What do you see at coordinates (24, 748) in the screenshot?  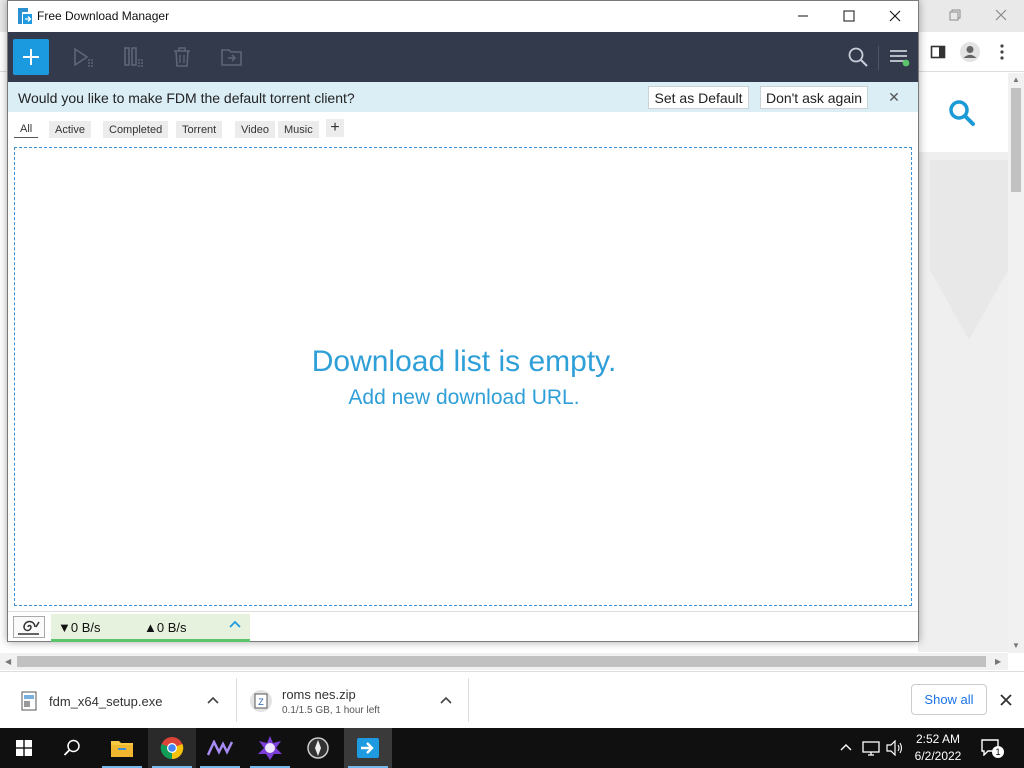 I see `start-button` at bounding box center [24, 748].